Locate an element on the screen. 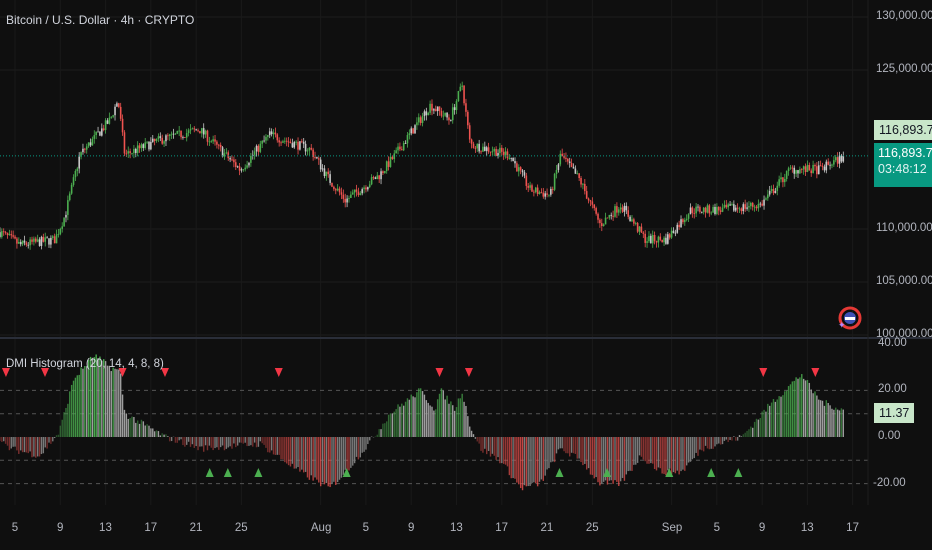  symbol-title: Bitcoin / U.S. Dollar · 4h · CRYPTO is located at coordinates (100, 20).